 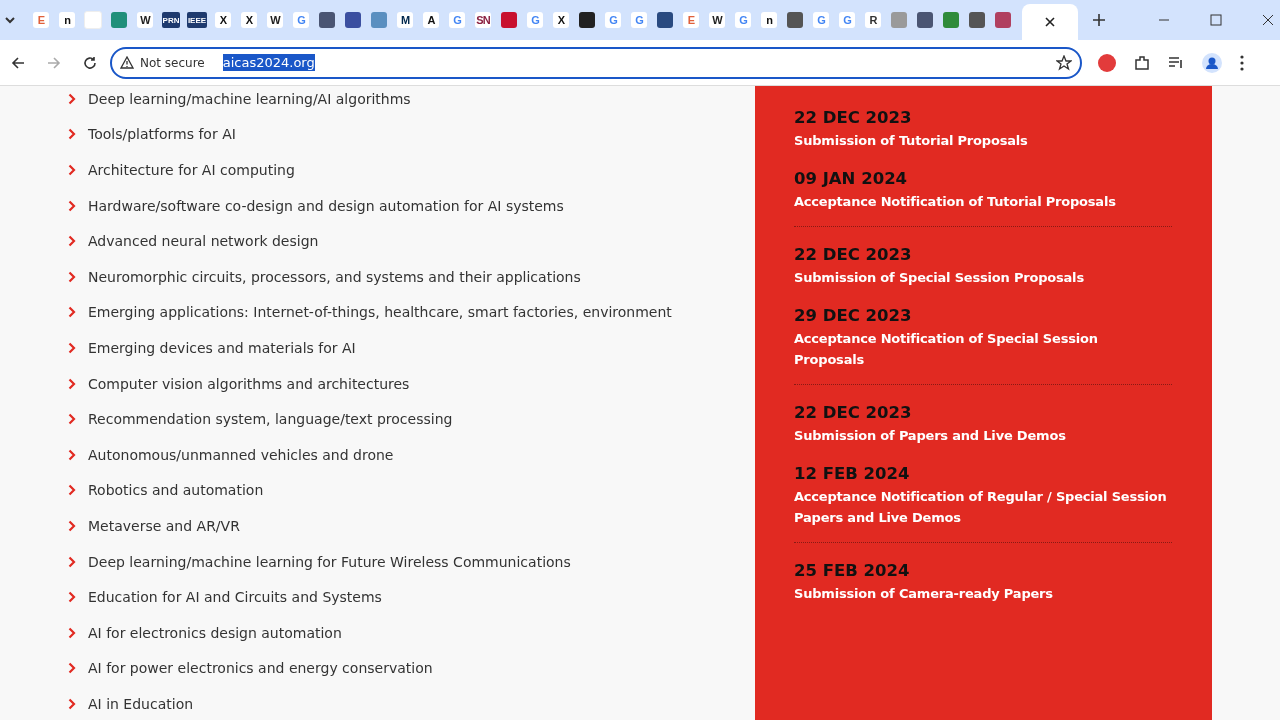 I want to click on maximize-icon, so click(x=1216, y=20).